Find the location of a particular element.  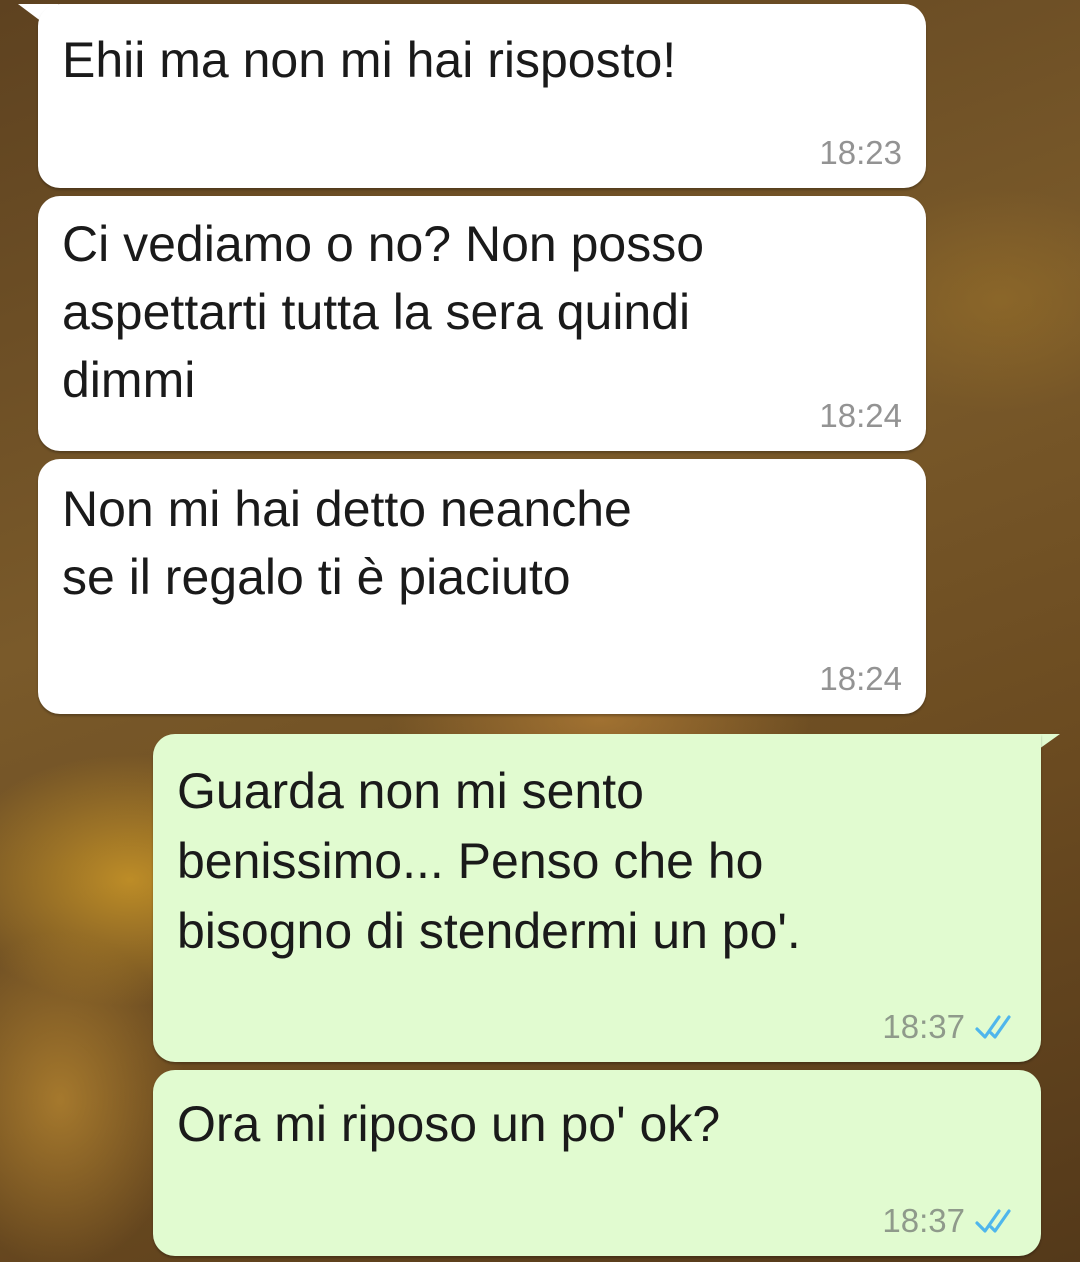

message-time: 18:23 is located at coordinates (860, 152).